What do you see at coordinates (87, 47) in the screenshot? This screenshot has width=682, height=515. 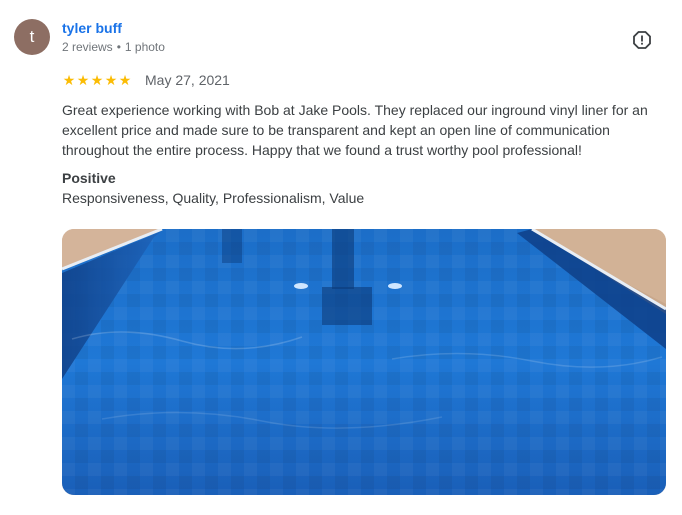 I see `review-count: 2 reviews` at bounding box center [87, 47].